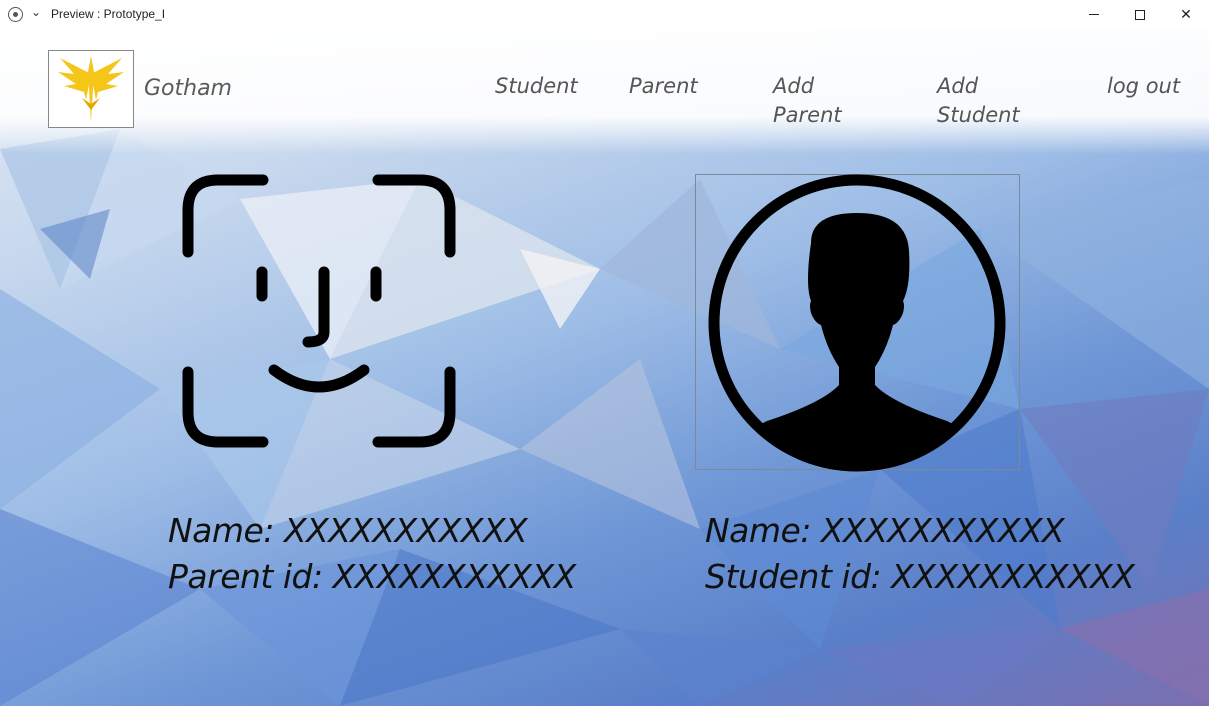 The height and width of the screenshot is (706, 1209). What do you see at coordinates (221, 530) in the screenshot?
I see `parent-name-label: Name:` at bounding box center [221, 530].